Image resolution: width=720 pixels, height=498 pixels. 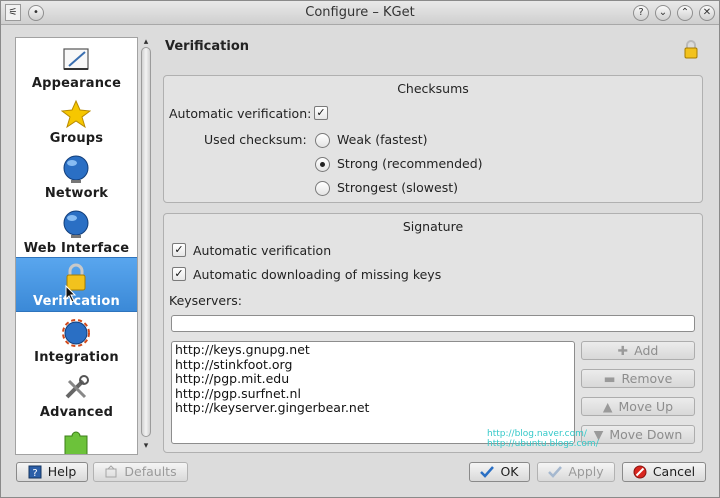 I want to click on apply-button-label: Apply, so click(x=586, y=471).